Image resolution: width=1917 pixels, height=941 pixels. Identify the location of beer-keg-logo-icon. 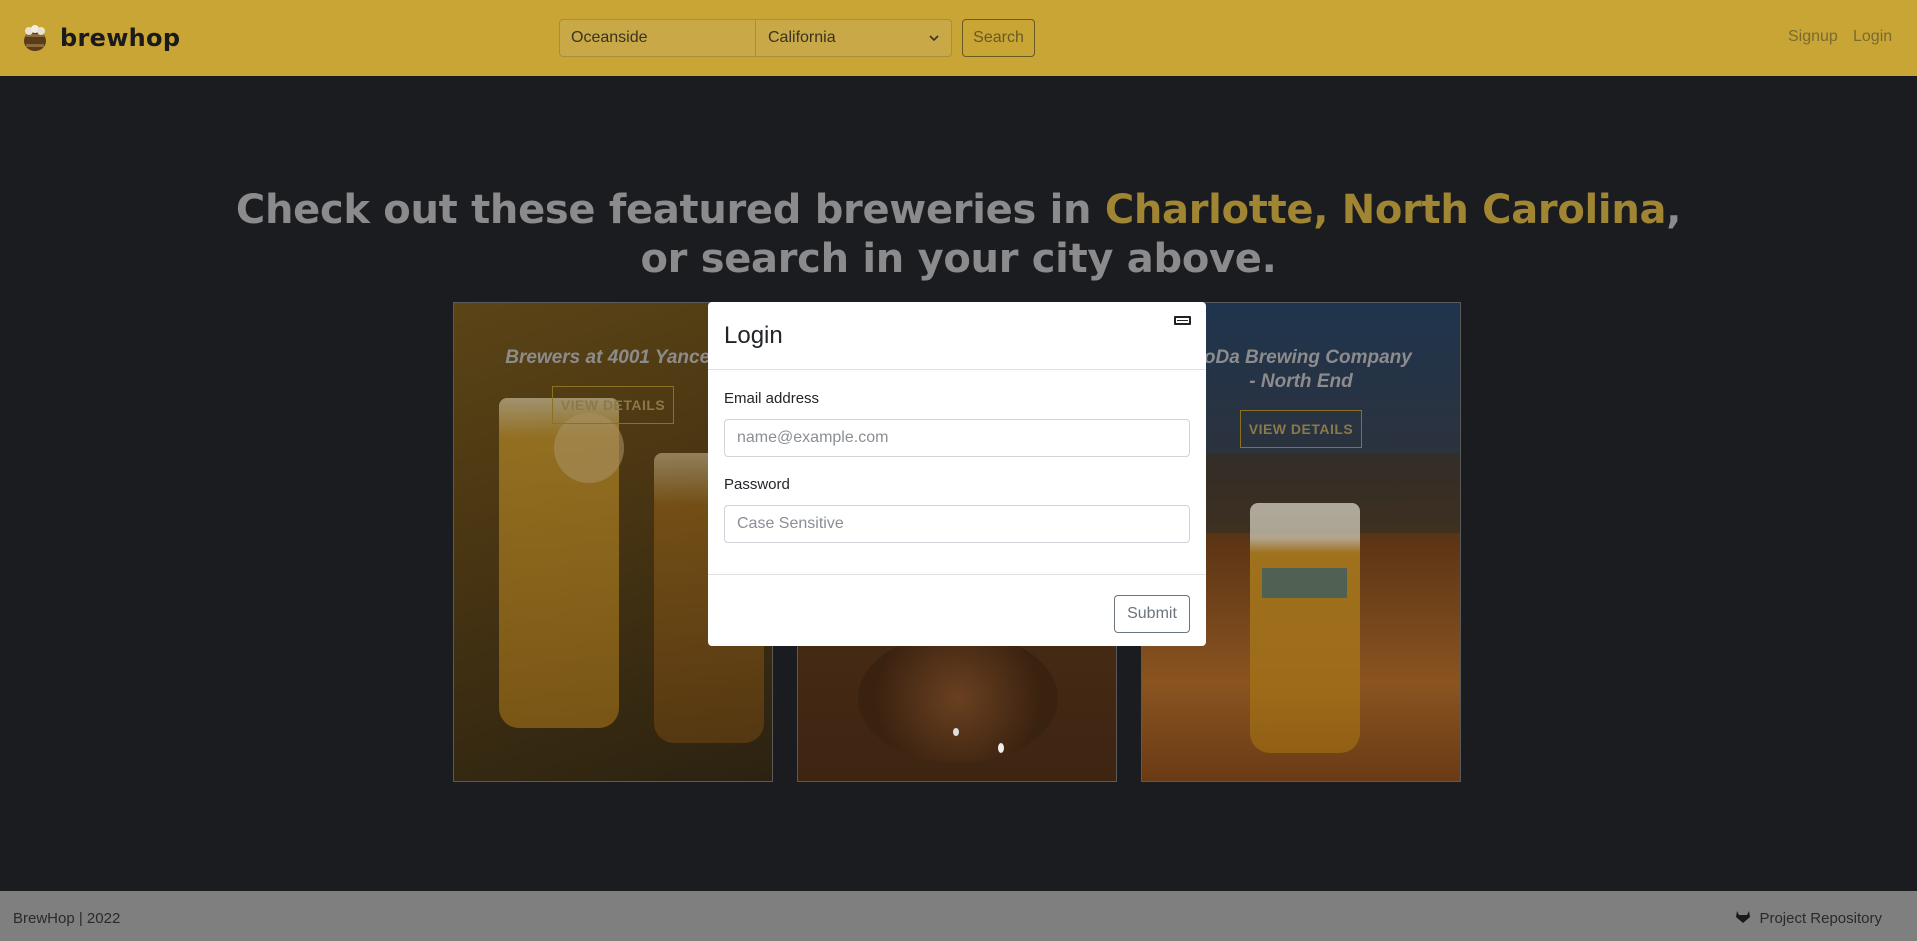
(35, 38).